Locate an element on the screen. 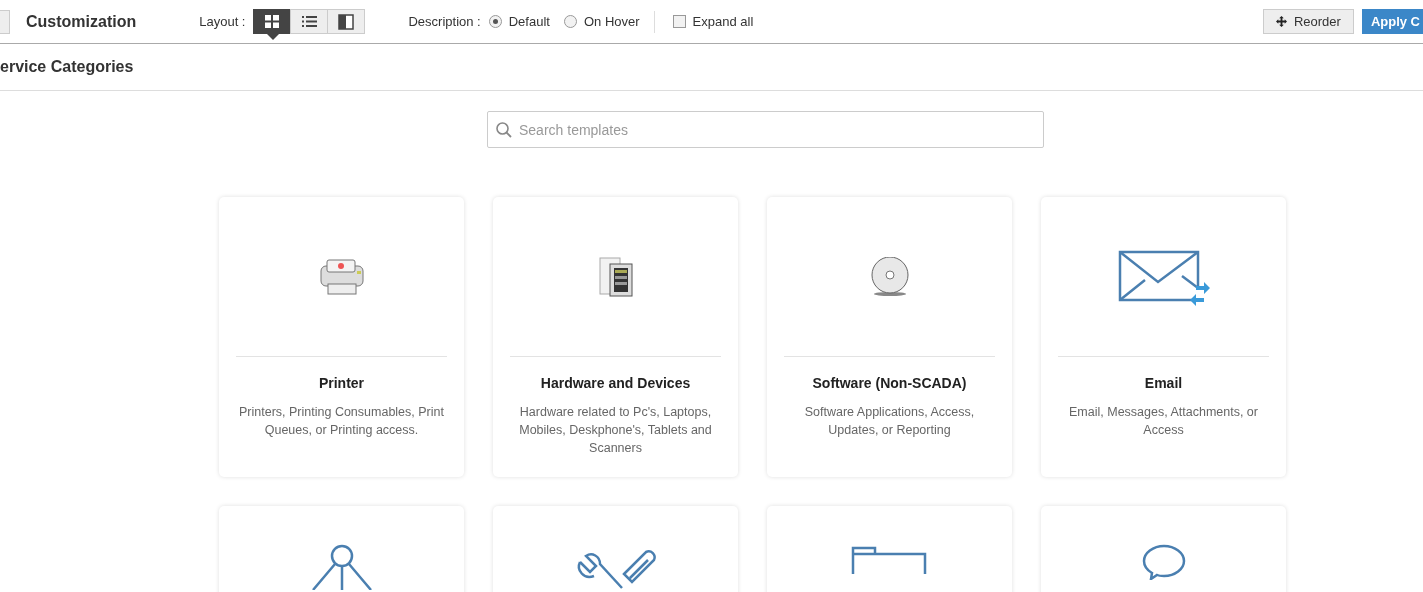 This screenshot has width=1423, height=592. grid-icon is located at coordinates (272, 21).